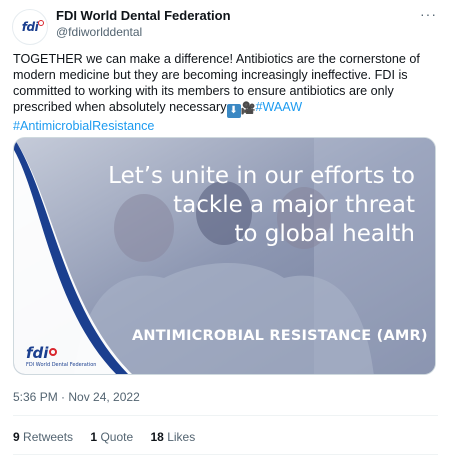 The height and width of the screenshot is (456, 451). I want to click on media-headline-line-3: to global health, so click(324, 234).